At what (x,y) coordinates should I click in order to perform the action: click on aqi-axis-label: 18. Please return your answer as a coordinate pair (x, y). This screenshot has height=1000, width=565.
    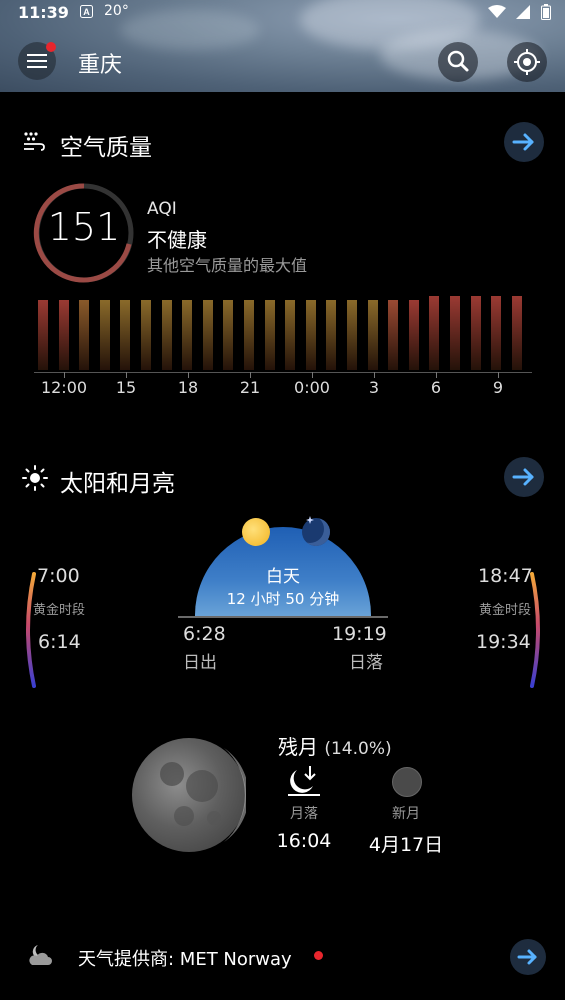
    Looking at the image, I should click on (188, 387).